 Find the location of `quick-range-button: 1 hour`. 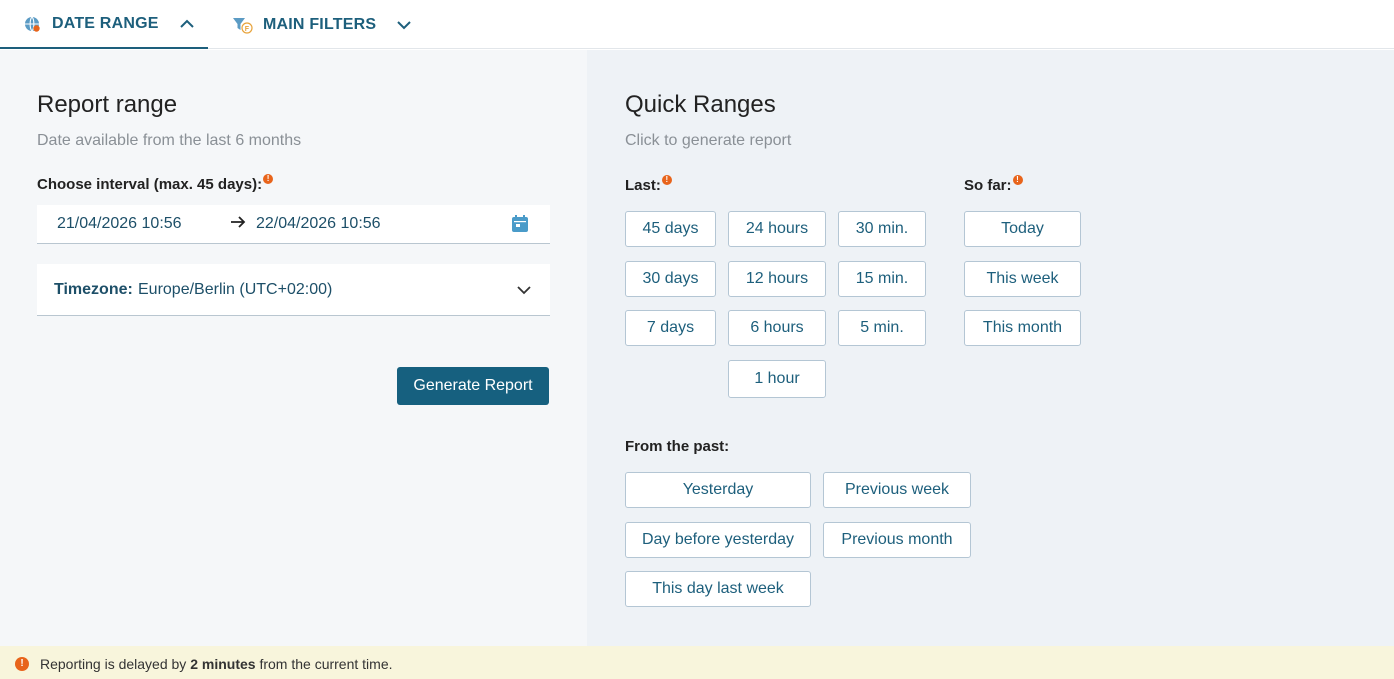

quick-range-button: 1 hour is located at coordinates (777, 379).